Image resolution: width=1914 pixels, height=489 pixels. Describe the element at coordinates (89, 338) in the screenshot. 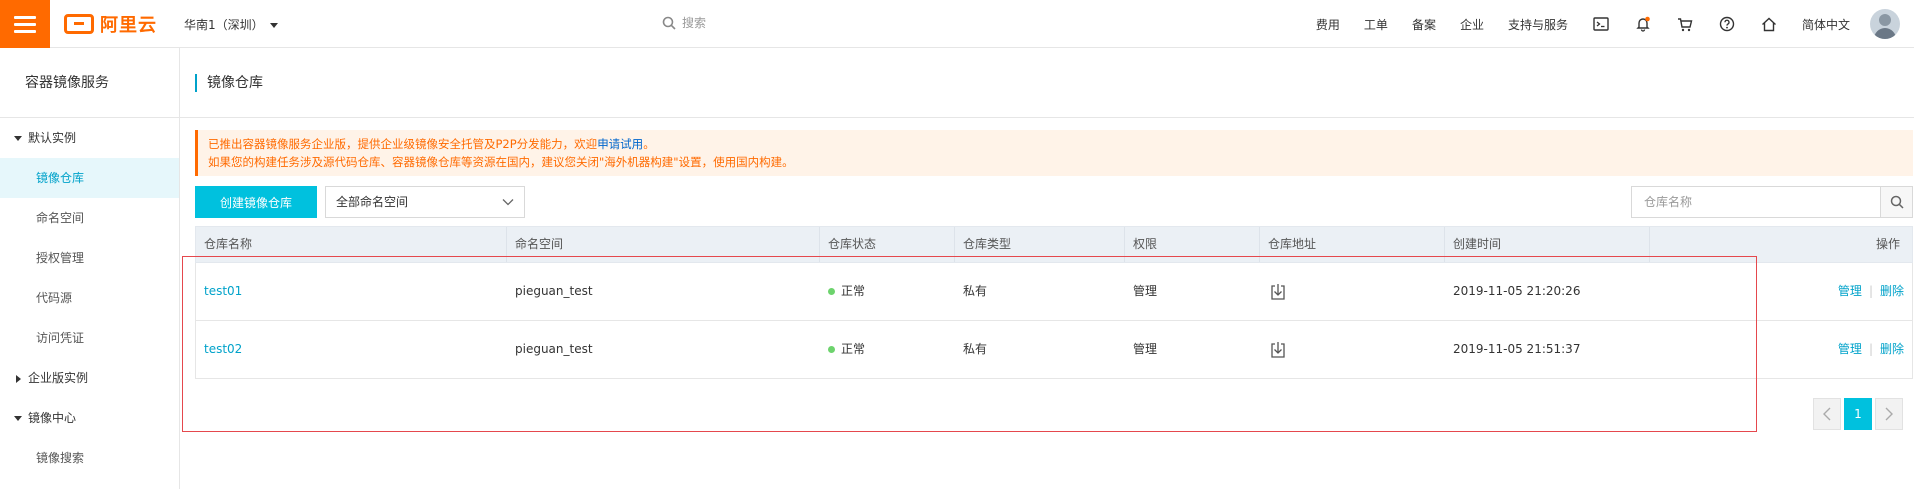

I see `sidebar-item-access-credentials: 访问凭证` at that location.